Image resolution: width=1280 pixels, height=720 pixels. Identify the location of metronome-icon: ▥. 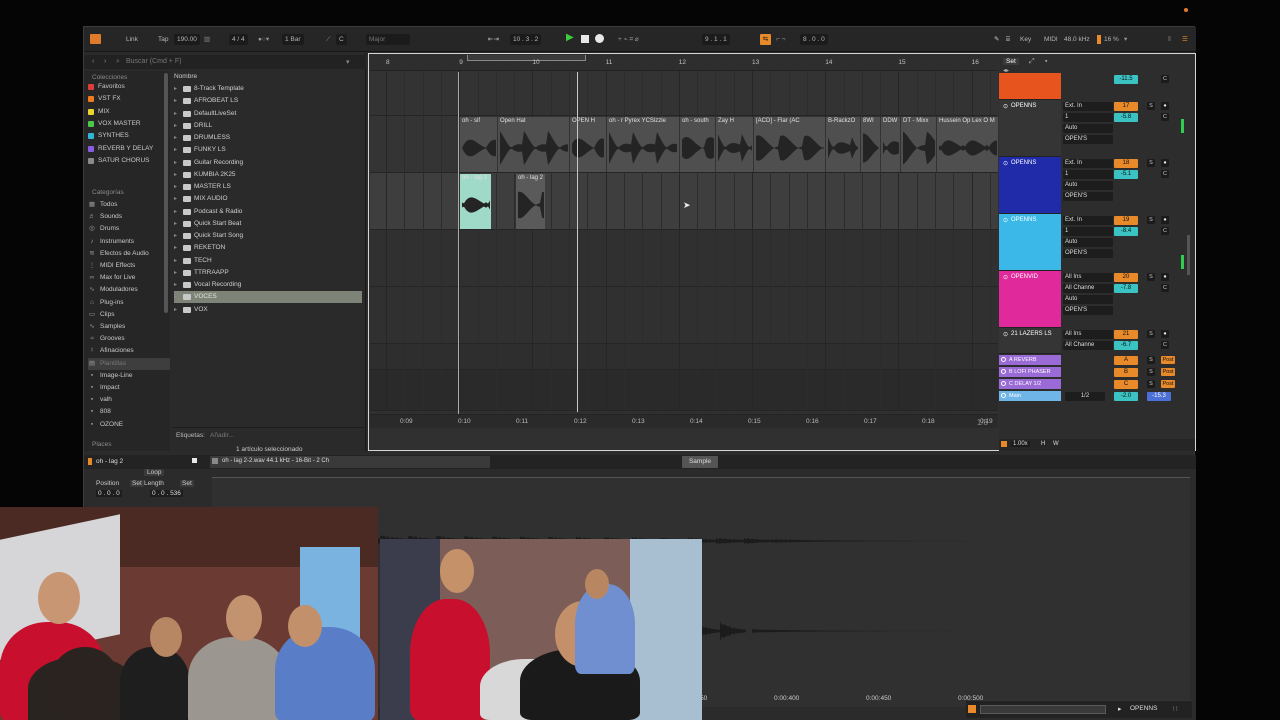
(207, 39).